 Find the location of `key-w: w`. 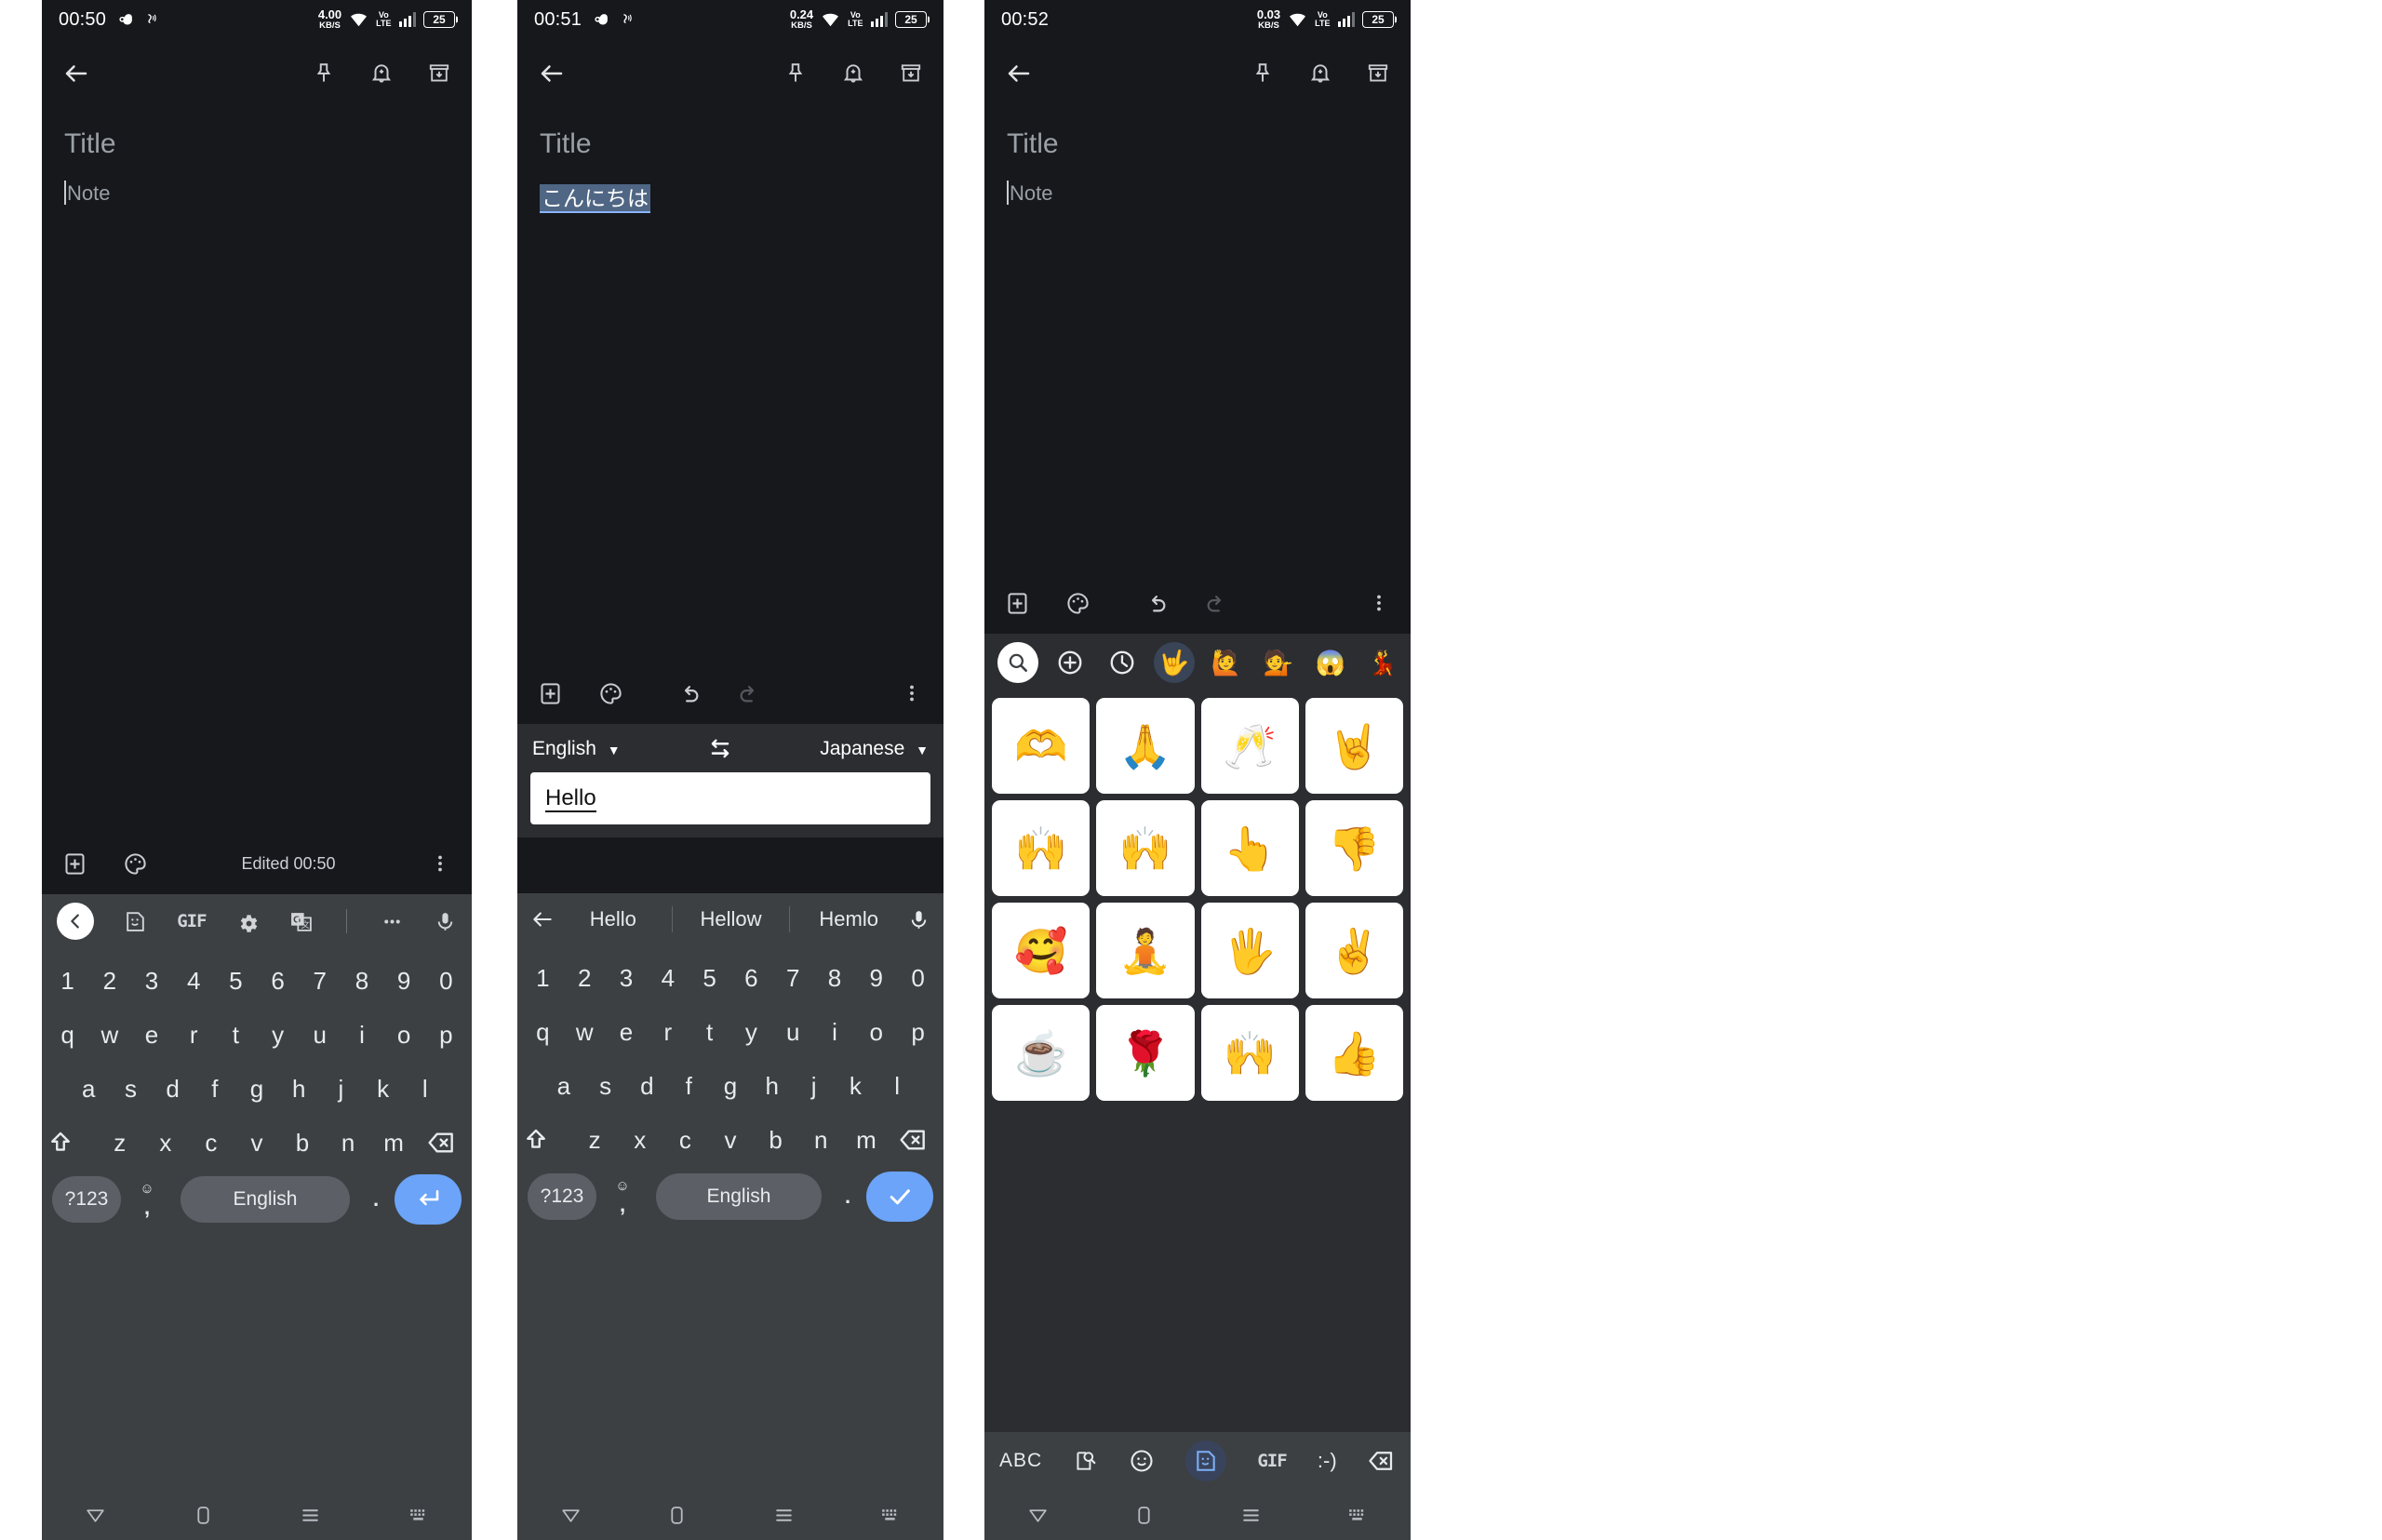

key-w: w is located at coordinates (109, 1036).